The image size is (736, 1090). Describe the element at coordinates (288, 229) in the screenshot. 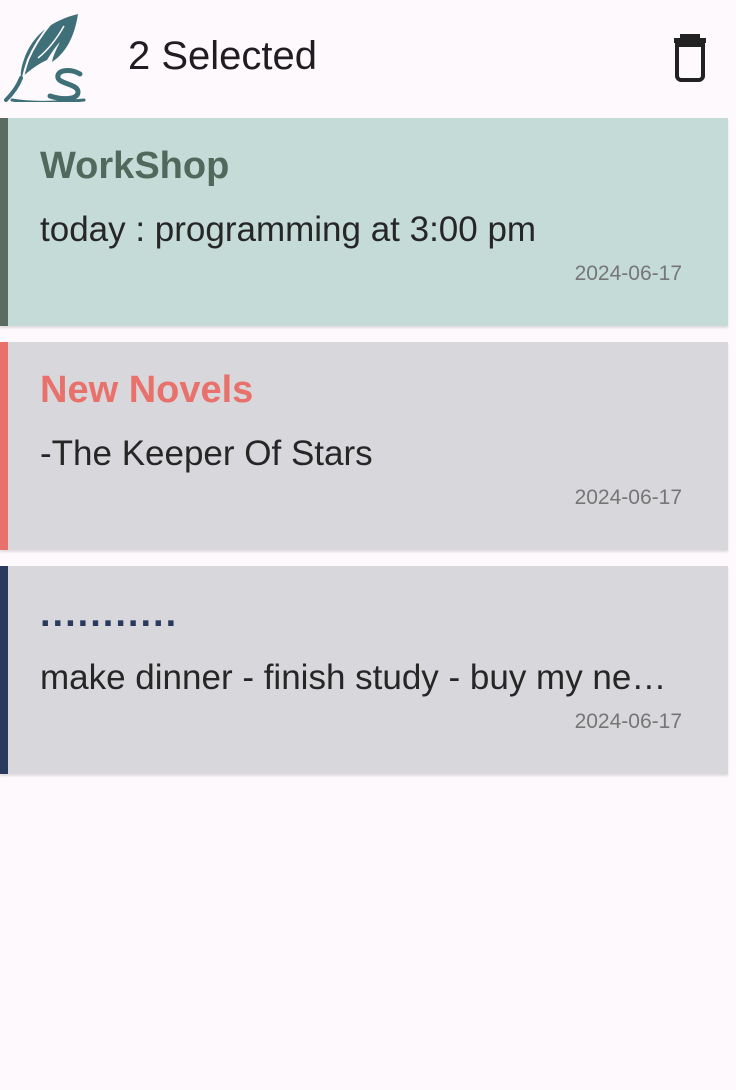

I see `note-body: today : programming at 3:00 pm` at that location.